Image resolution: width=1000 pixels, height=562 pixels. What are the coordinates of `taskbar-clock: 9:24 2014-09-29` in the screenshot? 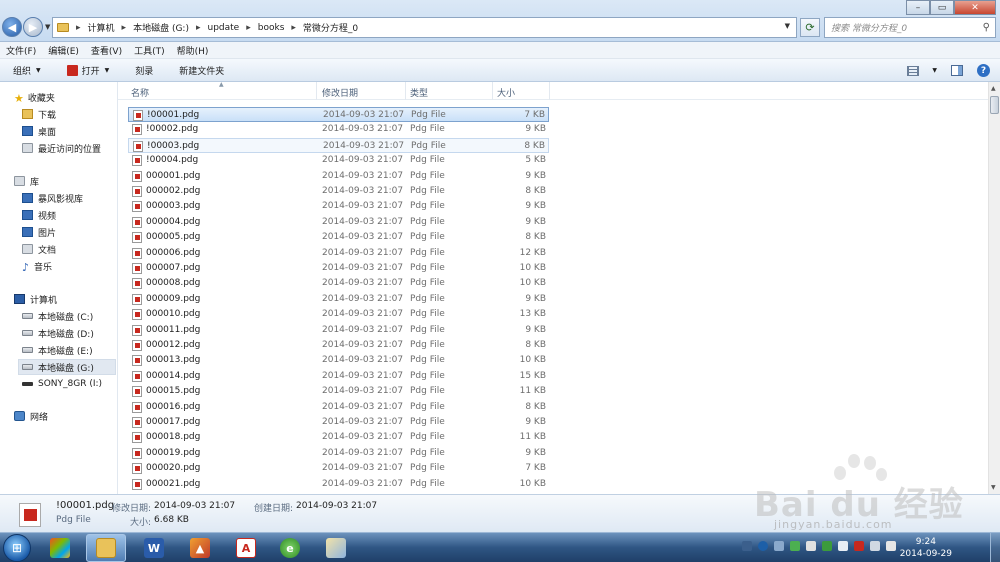 It's located at (926, 548).